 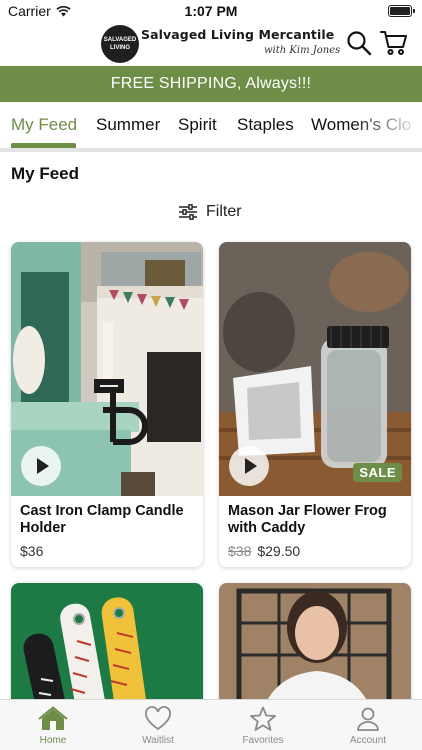 I want to click on logo-badge-line1: SALVAGED, so click(x=120, y=40).